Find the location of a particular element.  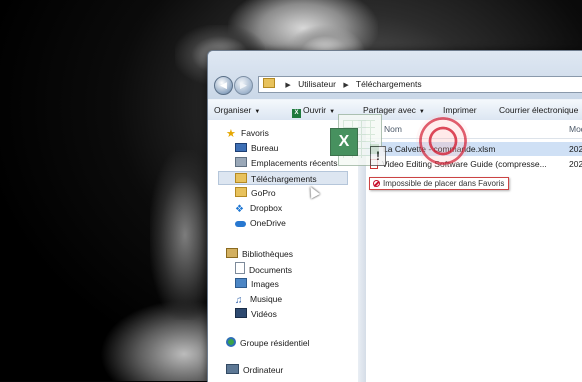

forward-button: ▶ is located at coordinates (243, 85).